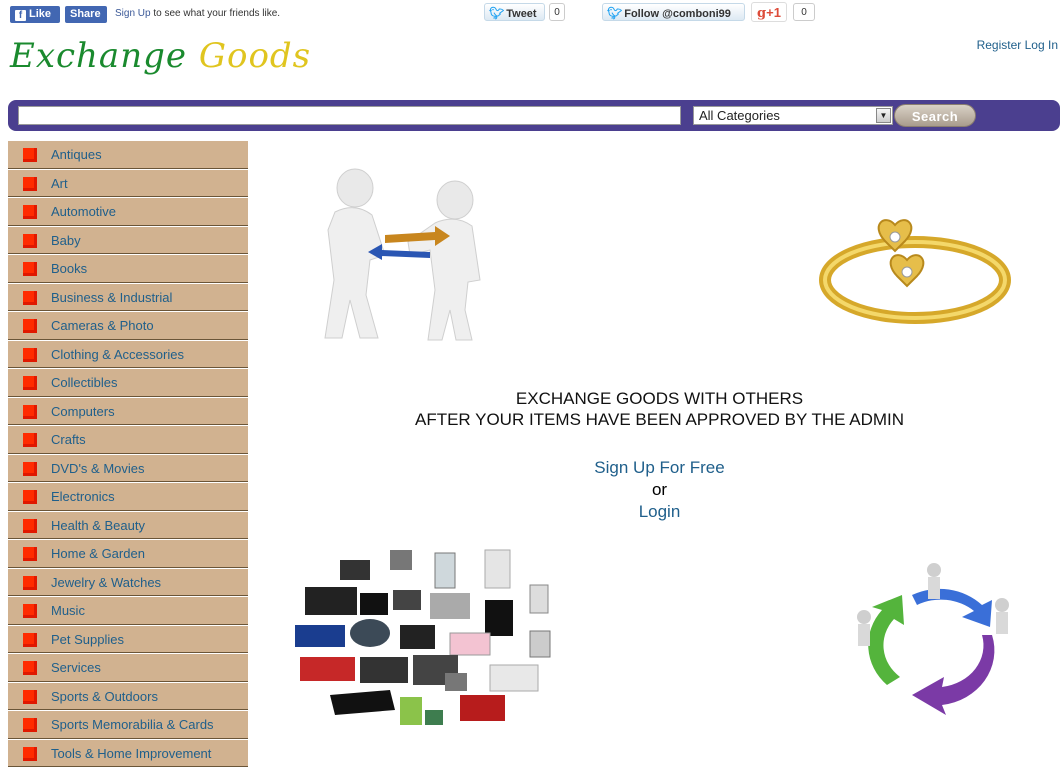 The height and width of the screenshot is (769, 1062). What do you see at coordinates (102, 325) in the screenshot?
I see `category-label: Cameras & Photo` at bounding box center [102, 325].